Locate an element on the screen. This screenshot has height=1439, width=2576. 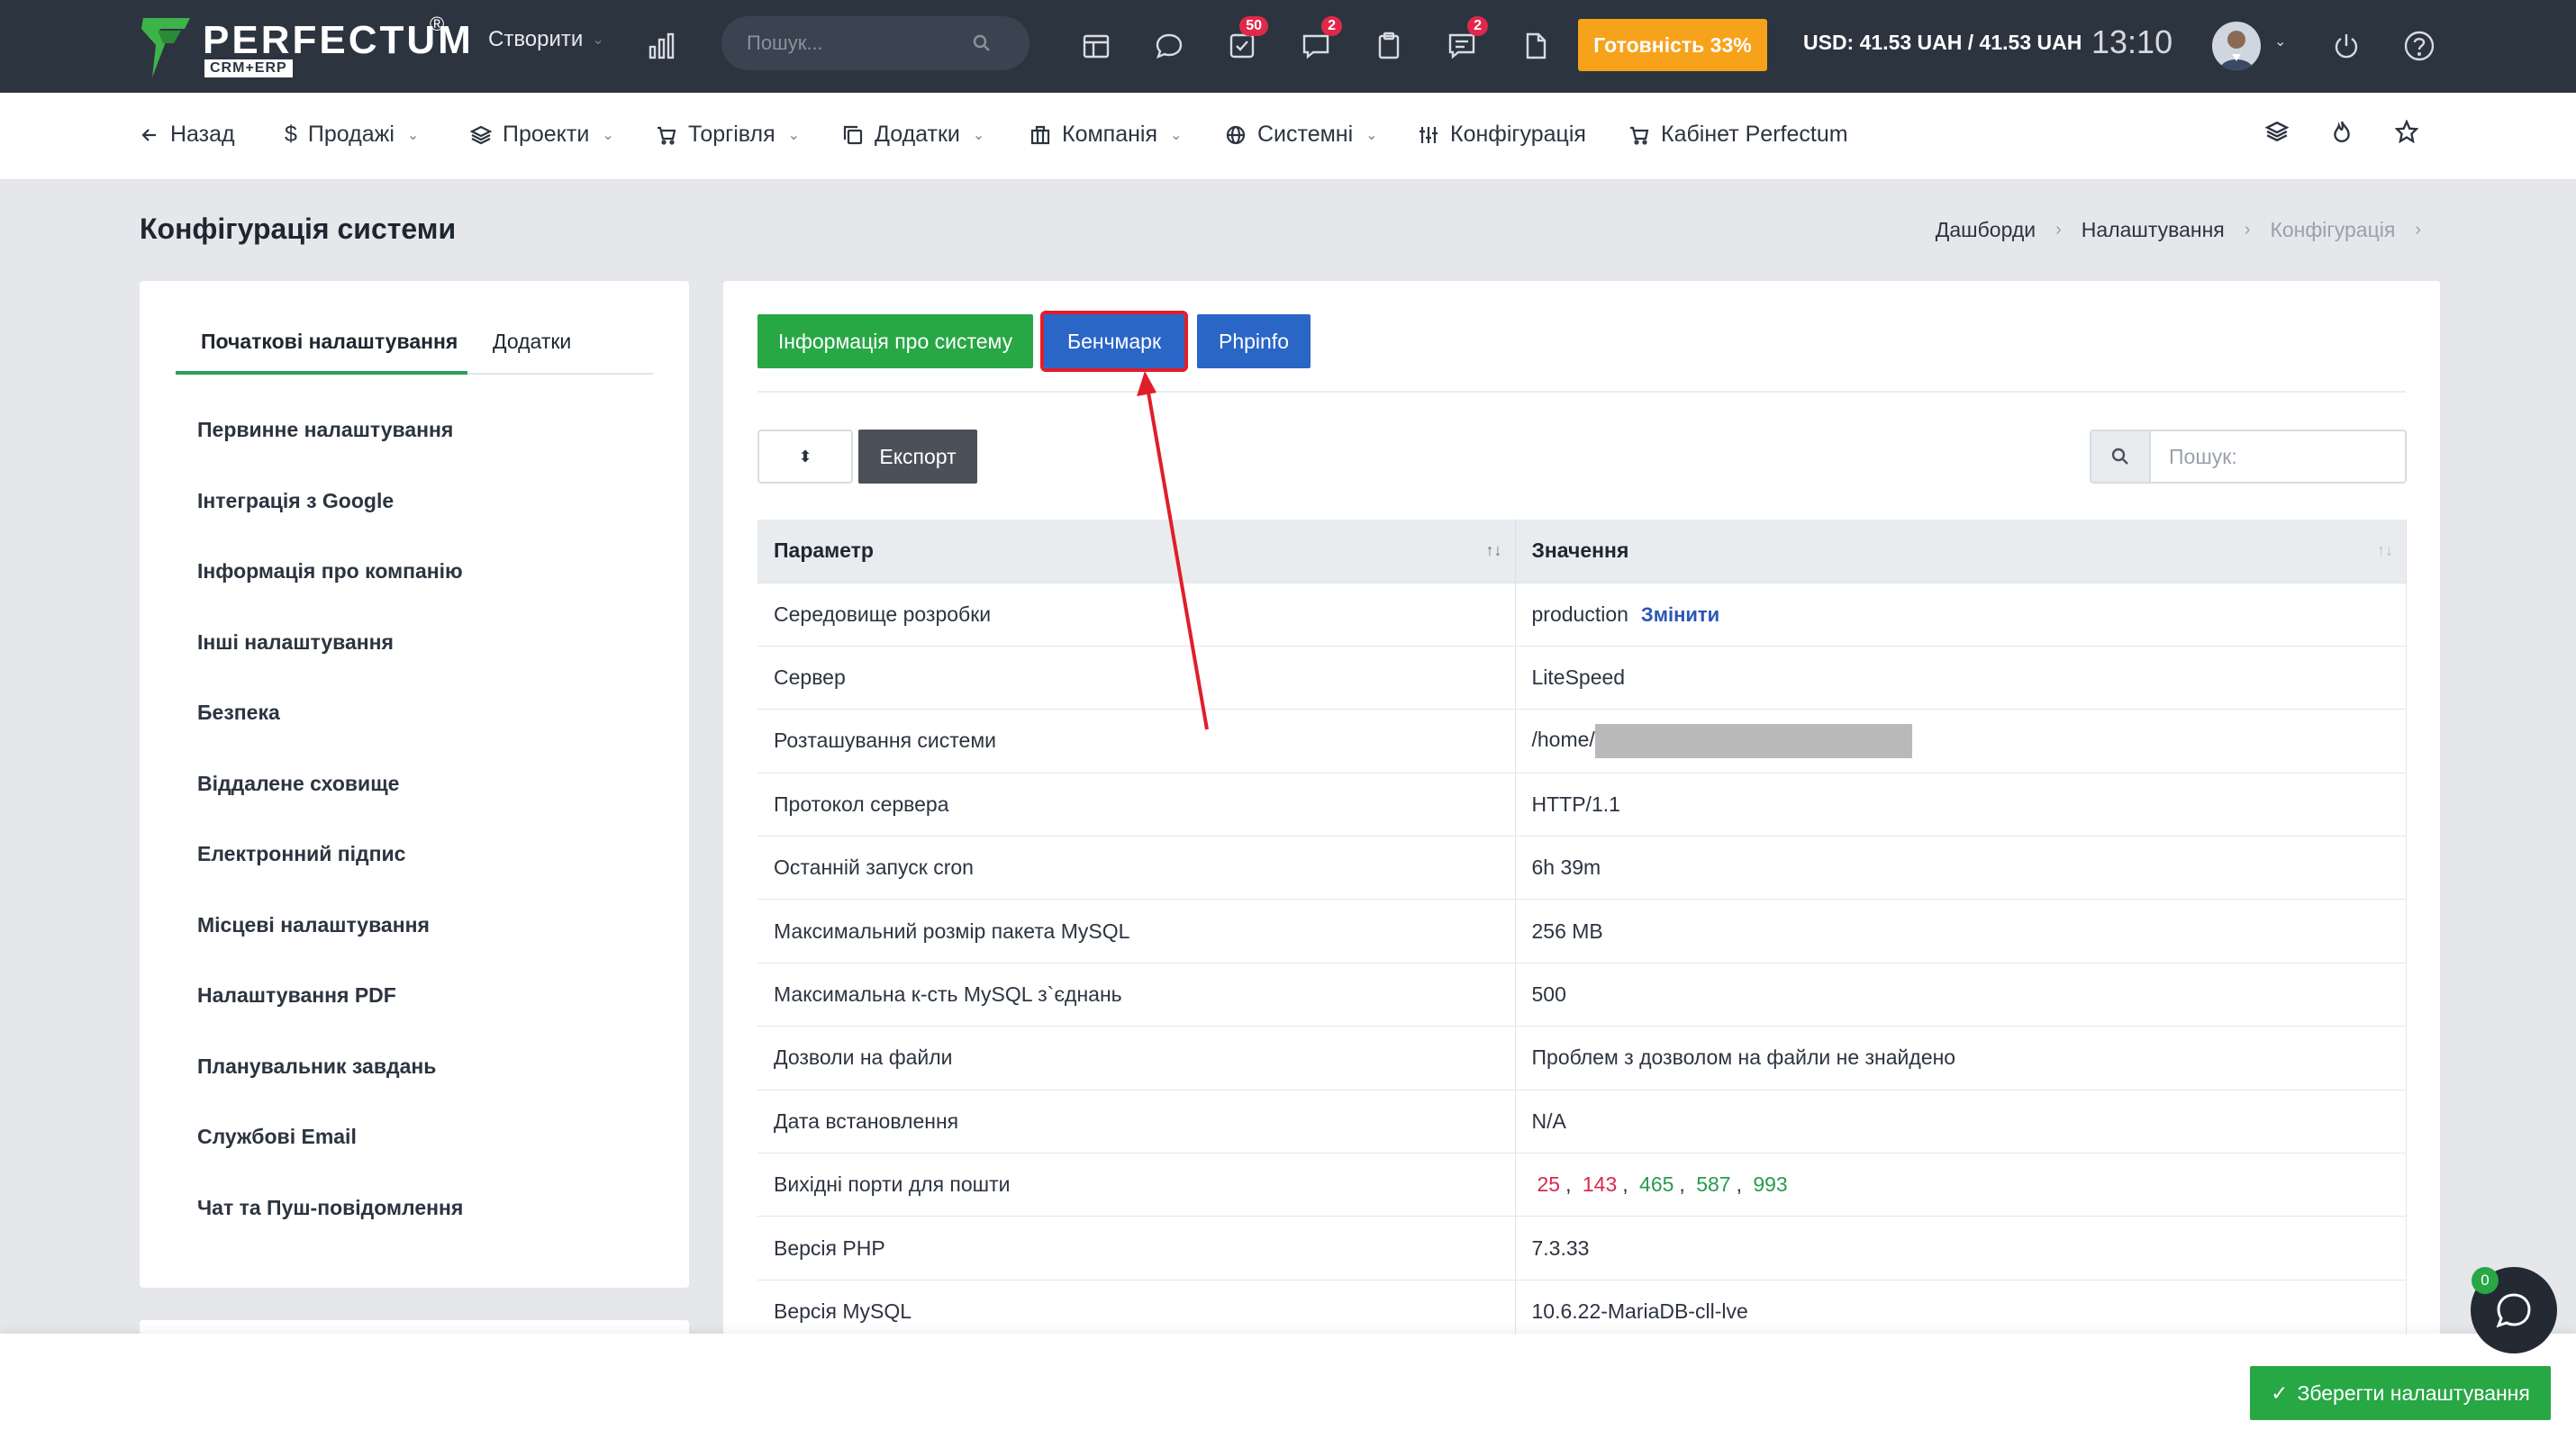
clipboard-button is located at coordinates (1388, 45).